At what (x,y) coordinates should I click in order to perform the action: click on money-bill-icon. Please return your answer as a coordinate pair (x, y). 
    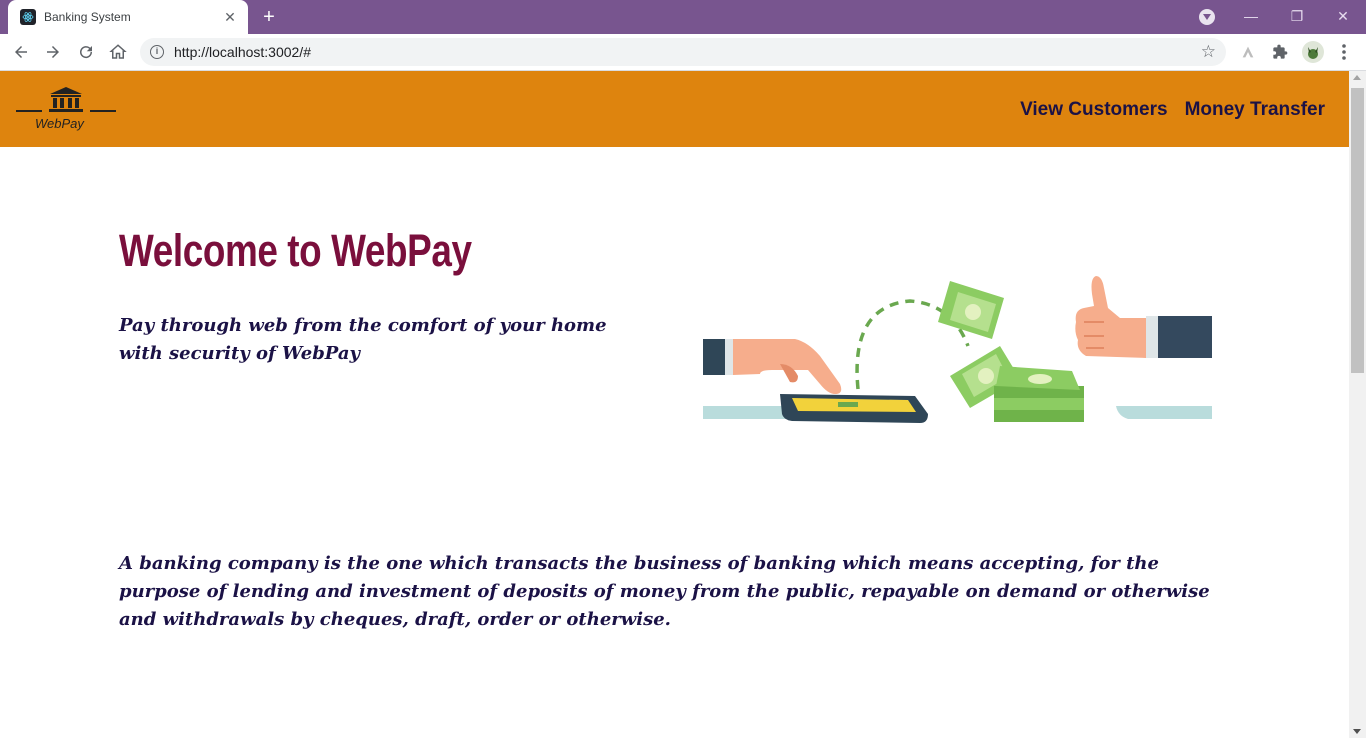
    Looking at the image, I should click on (971, 310).